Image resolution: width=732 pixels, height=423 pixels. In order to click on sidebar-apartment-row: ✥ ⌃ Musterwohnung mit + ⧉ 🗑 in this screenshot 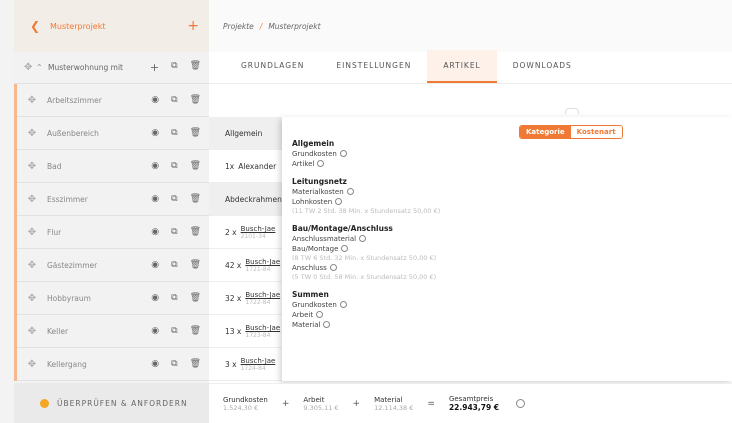, I will do `click(111, 68)`.